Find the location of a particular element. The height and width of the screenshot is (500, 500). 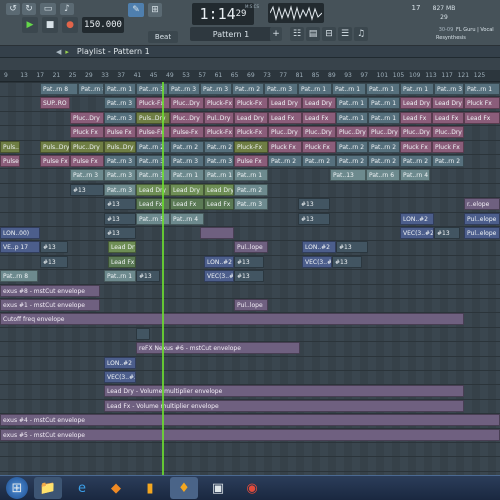

playlist-clip: Pul..lope is located at coordinates (251, 247).